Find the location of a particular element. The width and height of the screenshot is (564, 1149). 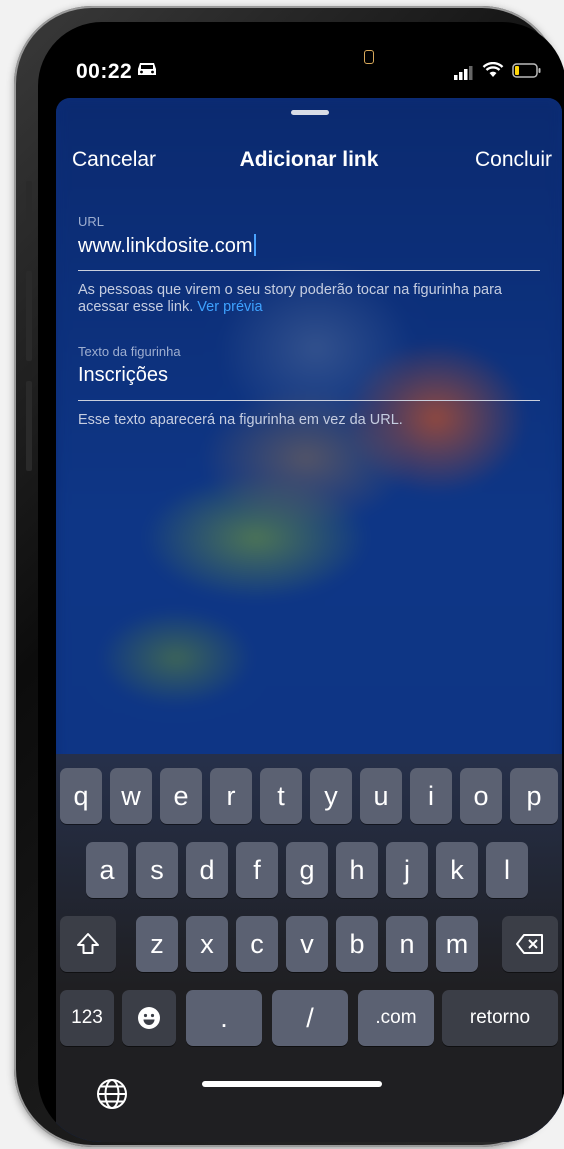

key-z: z is located at coordinates (157, 944).